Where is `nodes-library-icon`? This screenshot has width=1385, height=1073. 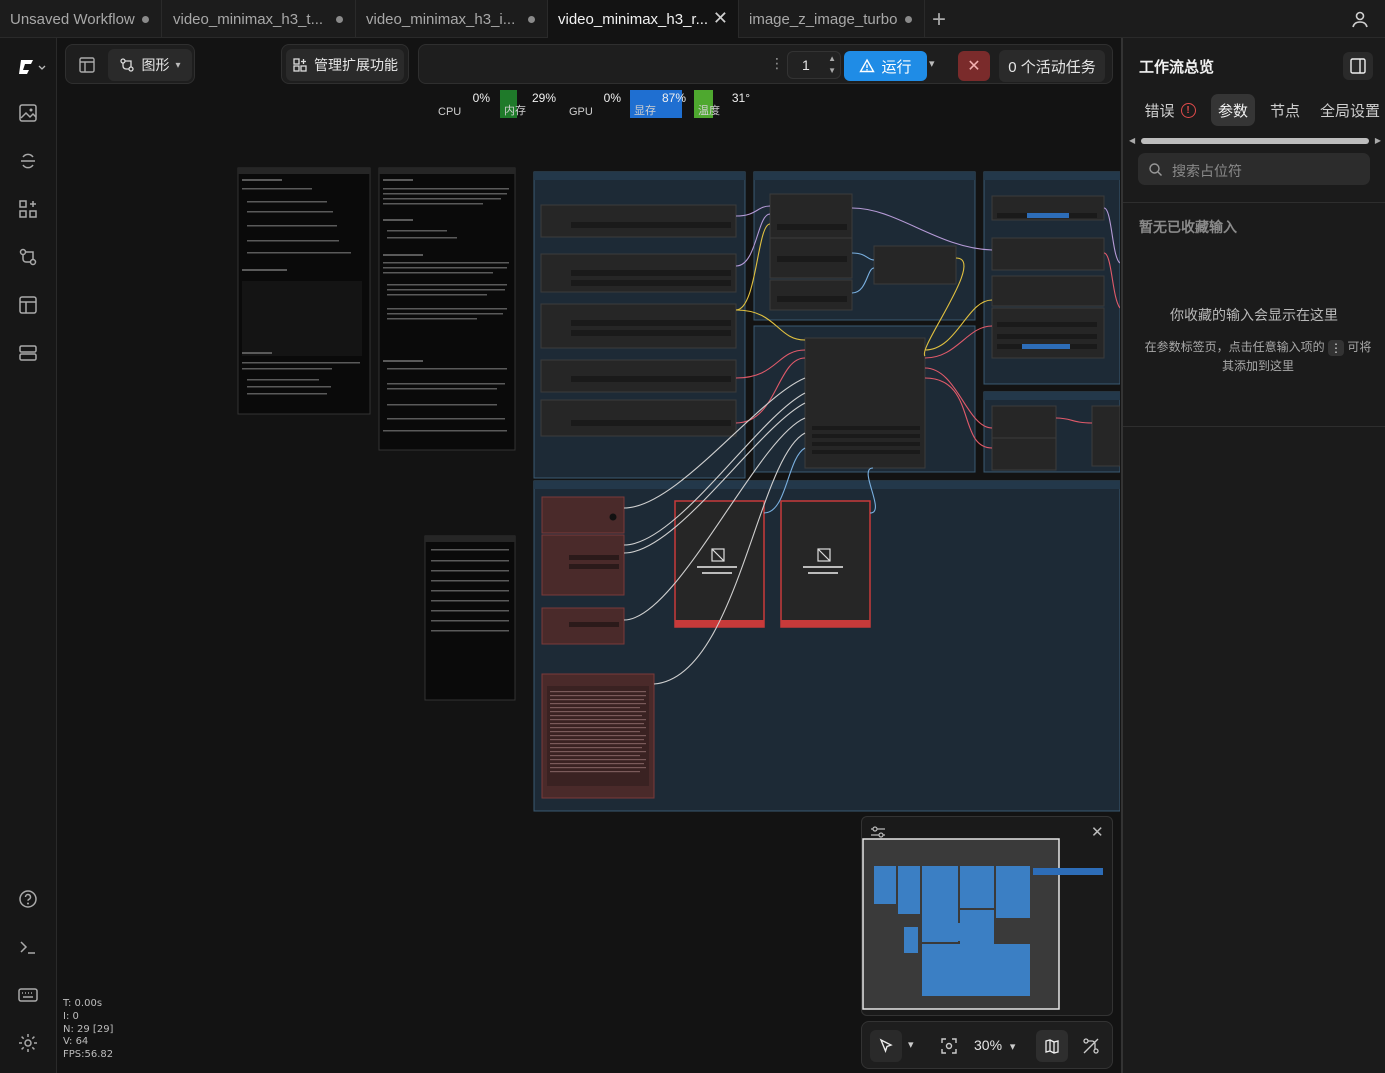
nodes-library-icon is located at coordinates (28, 209).